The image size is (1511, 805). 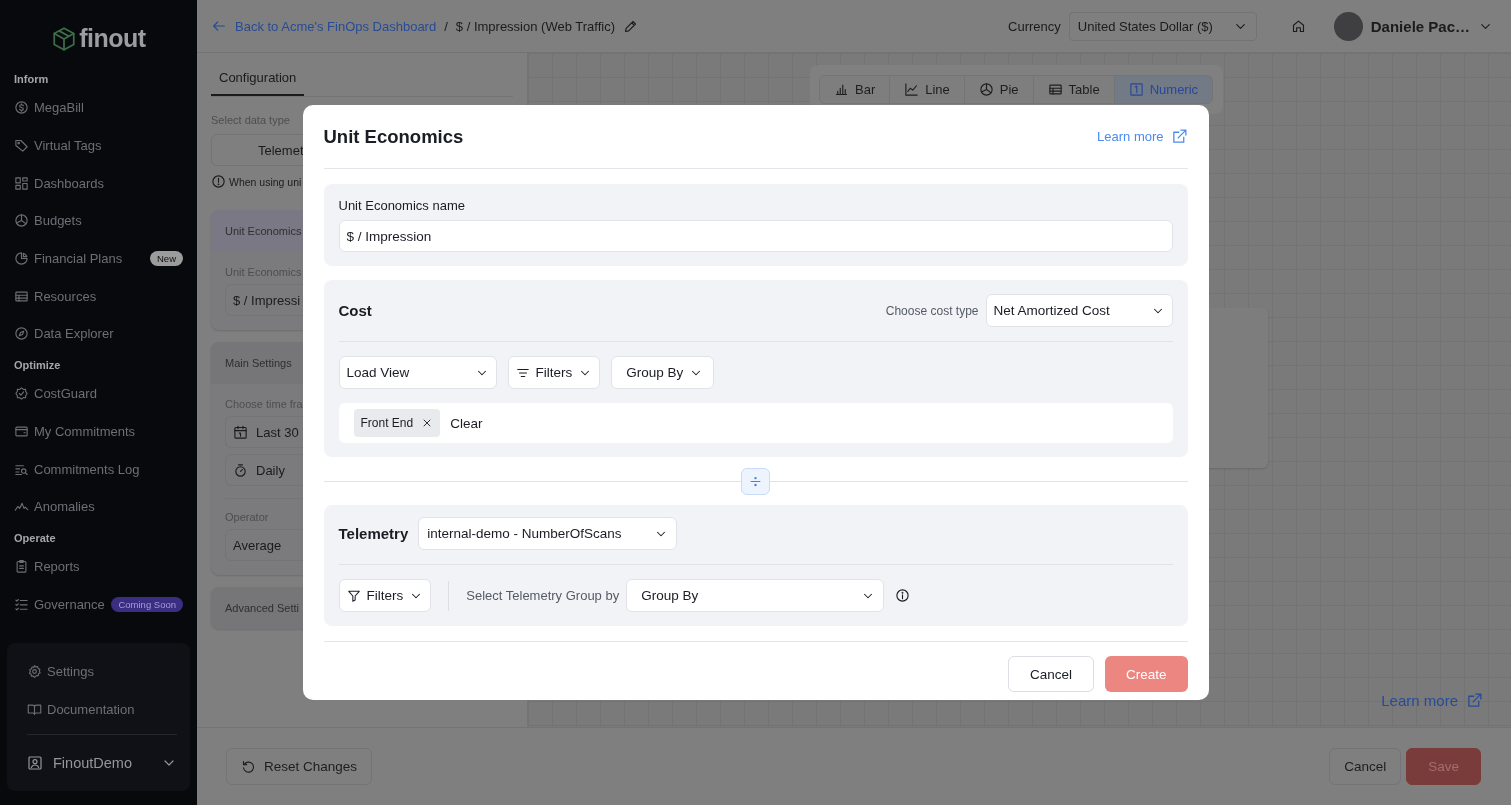 What do you see at coordinates (112, 709) in the screenshot?
I see `nav-item: Documentation` at bounding box center [112, 709].